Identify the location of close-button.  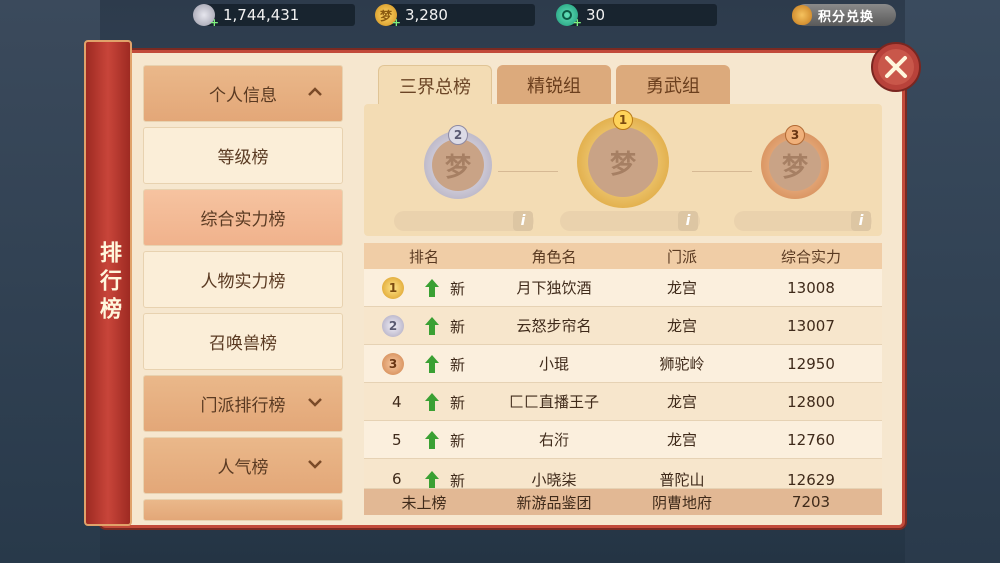
(896, 67).